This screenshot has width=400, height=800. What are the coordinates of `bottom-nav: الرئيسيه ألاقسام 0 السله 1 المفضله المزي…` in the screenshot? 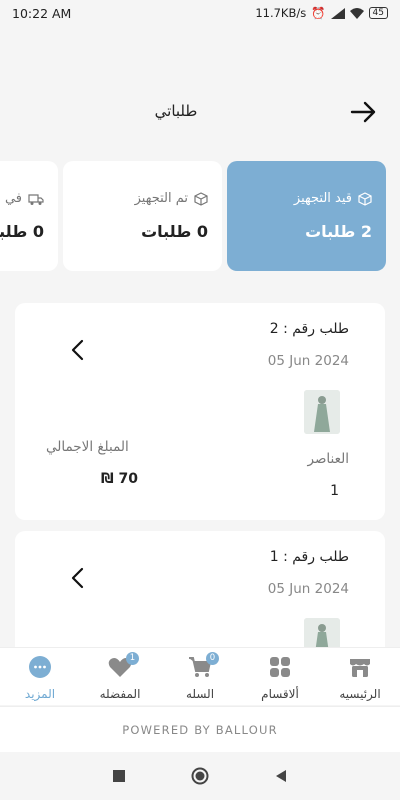 It's located at (200, 676).